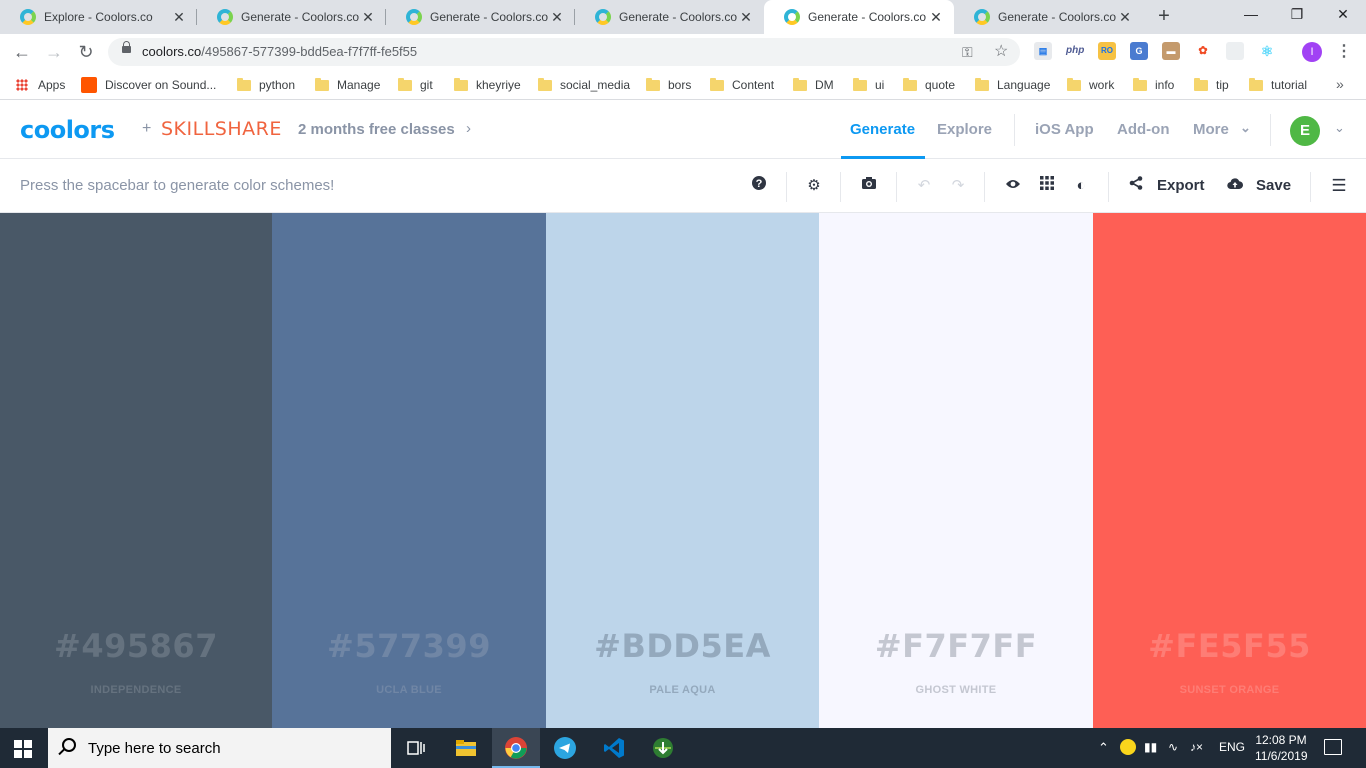 The image size is (1366, 768). Describe the element at coordinates (1164, 17) in the screenshot. I see `new-tab-button: +` at that location.